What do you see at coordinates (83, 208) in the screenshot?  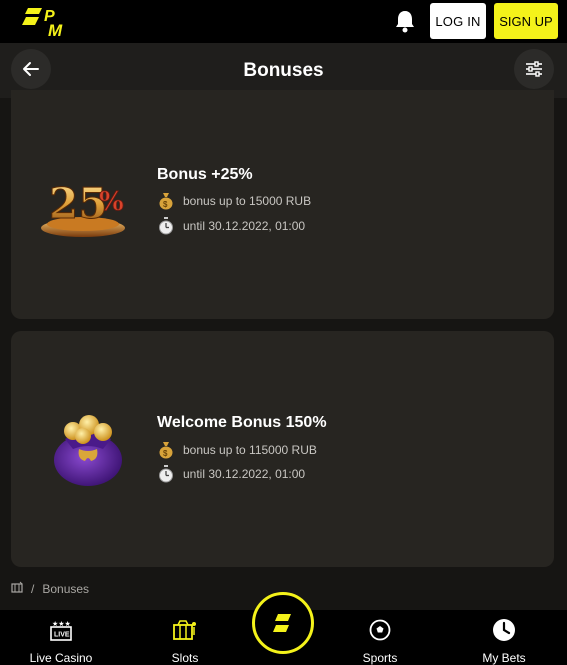 I see `percent-25-trophy-icon: 25 %` at bounding box center [83, 208].